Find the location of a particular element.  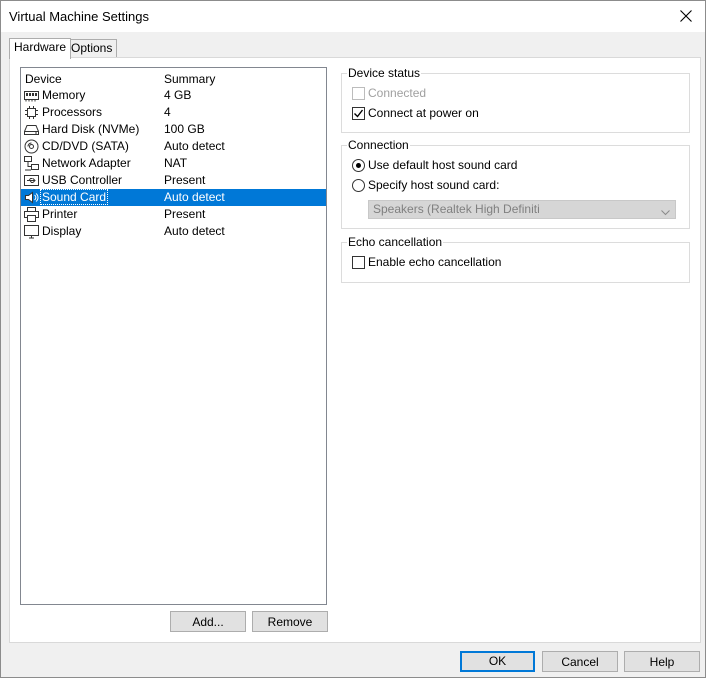

device-row-cd-dvd: CD/DVD (SATA) Auto detect is located at coordinates (173, 146).